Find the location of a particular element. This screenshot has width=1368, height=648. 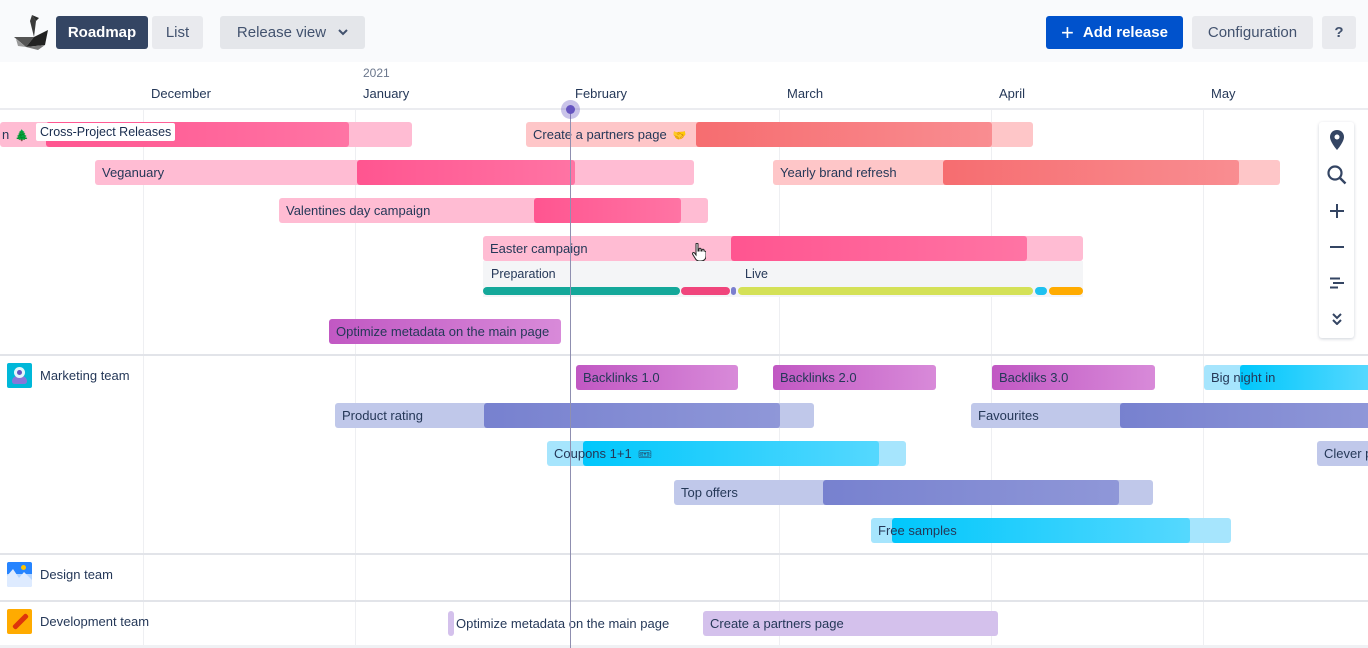

release-bar-coupons: Coupons 1+1 🎟 is located at coordinates (726, 453).